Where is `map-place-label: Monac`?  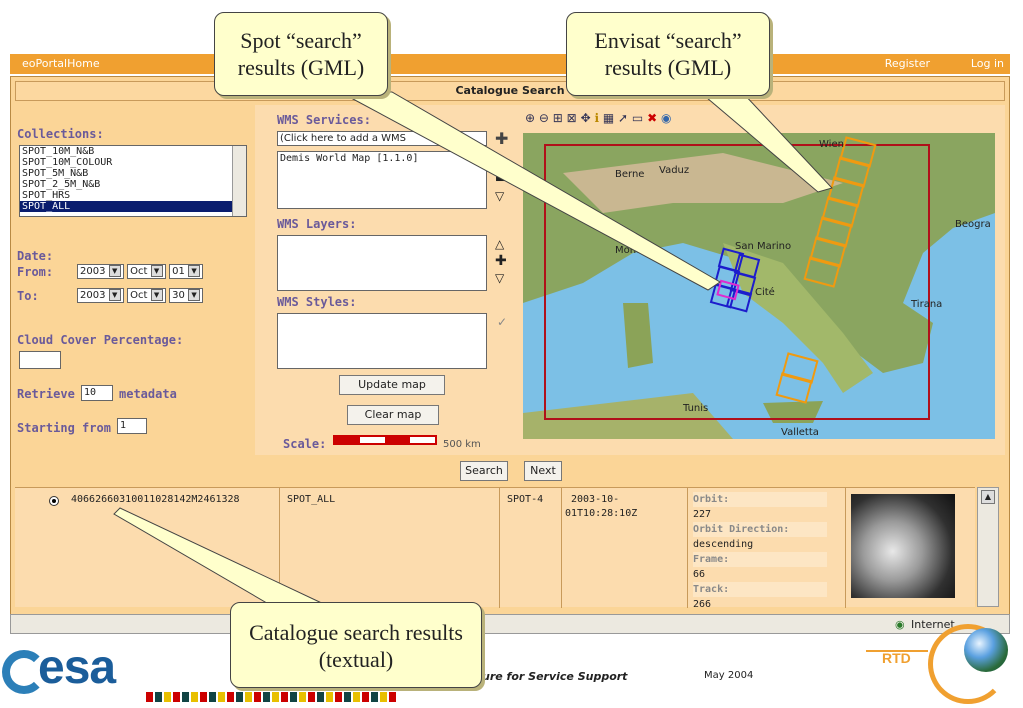 map-place-label: Monac is located at coordinates (631, 250).